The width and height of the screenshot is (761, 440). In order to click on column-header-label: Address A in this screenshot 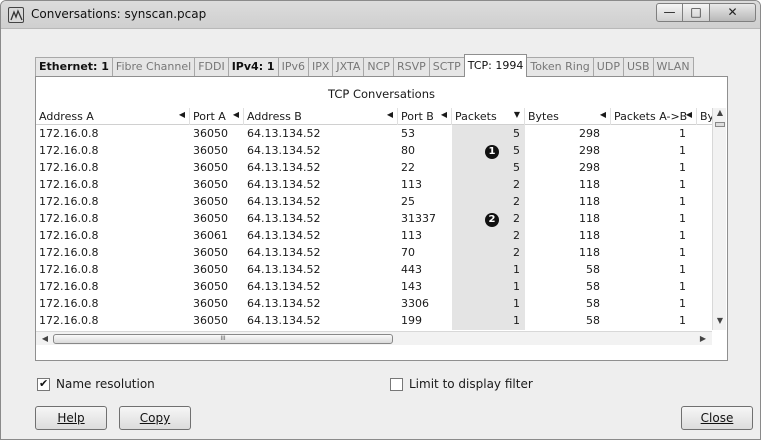, I will do `click(66, 116)`.